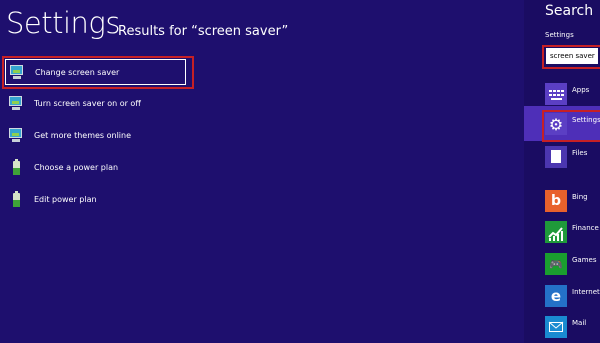  I want to click on result-choose-power-plan: Choose a power plan, so click(96, 167).